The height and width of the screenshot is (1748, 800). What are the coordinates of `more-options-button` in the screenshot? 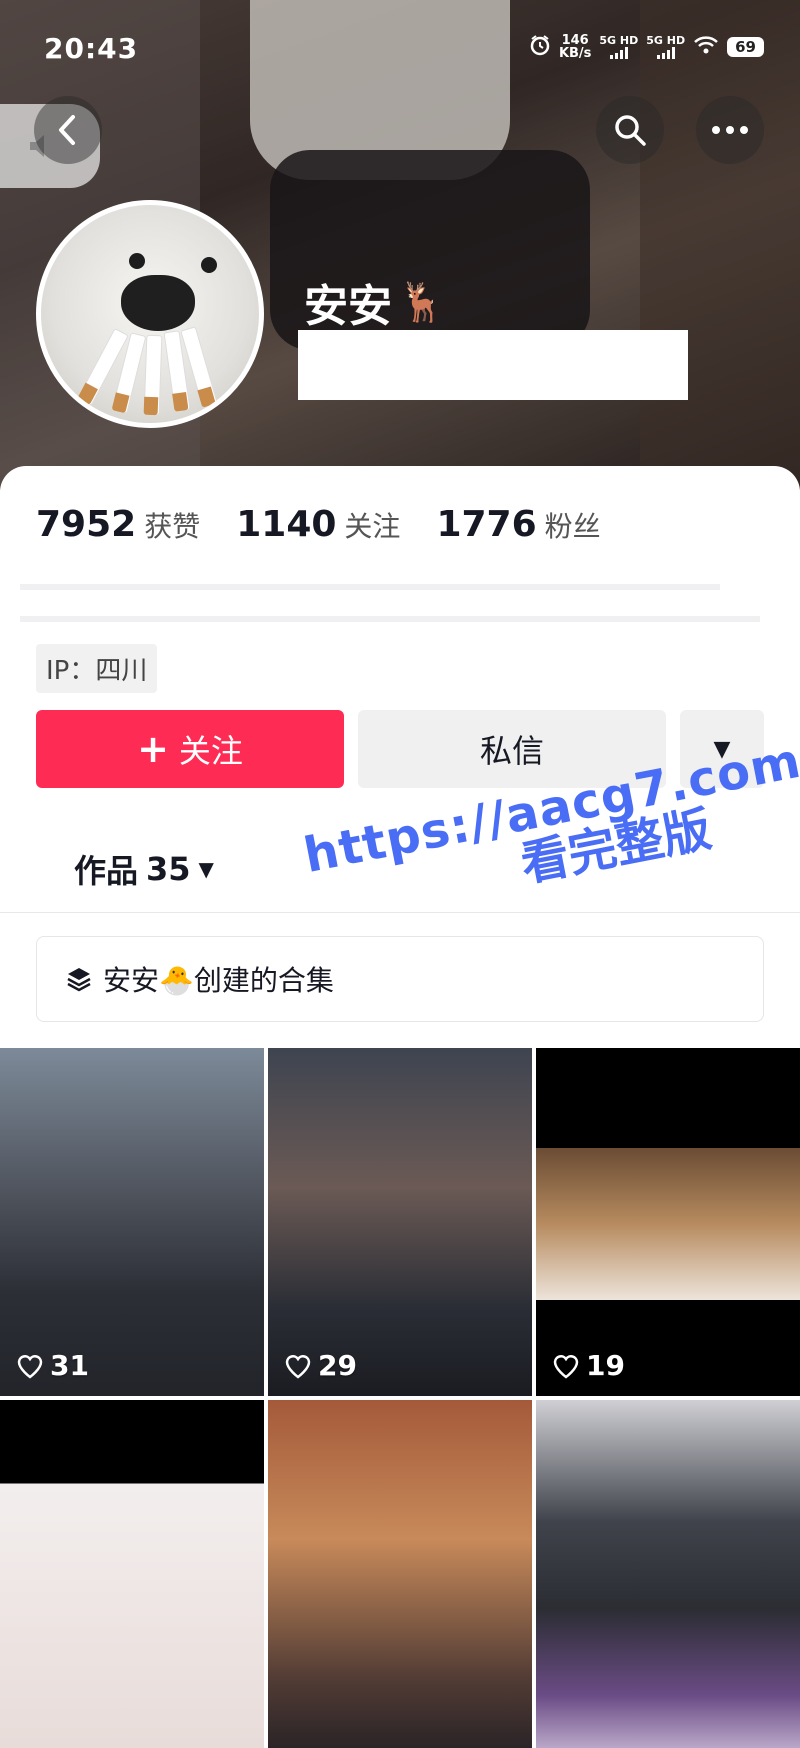 It's located at (730, 130).